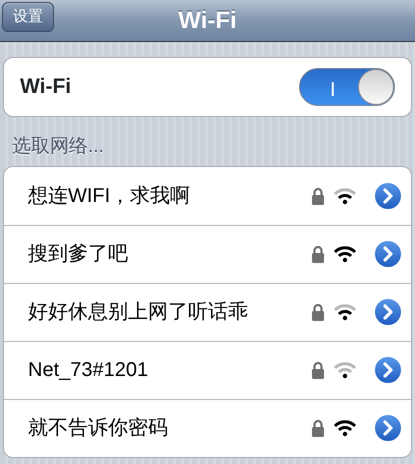  Describe the element at coordinates (28, 17) in the screenshot. I see `back-button: 设置` at that location.